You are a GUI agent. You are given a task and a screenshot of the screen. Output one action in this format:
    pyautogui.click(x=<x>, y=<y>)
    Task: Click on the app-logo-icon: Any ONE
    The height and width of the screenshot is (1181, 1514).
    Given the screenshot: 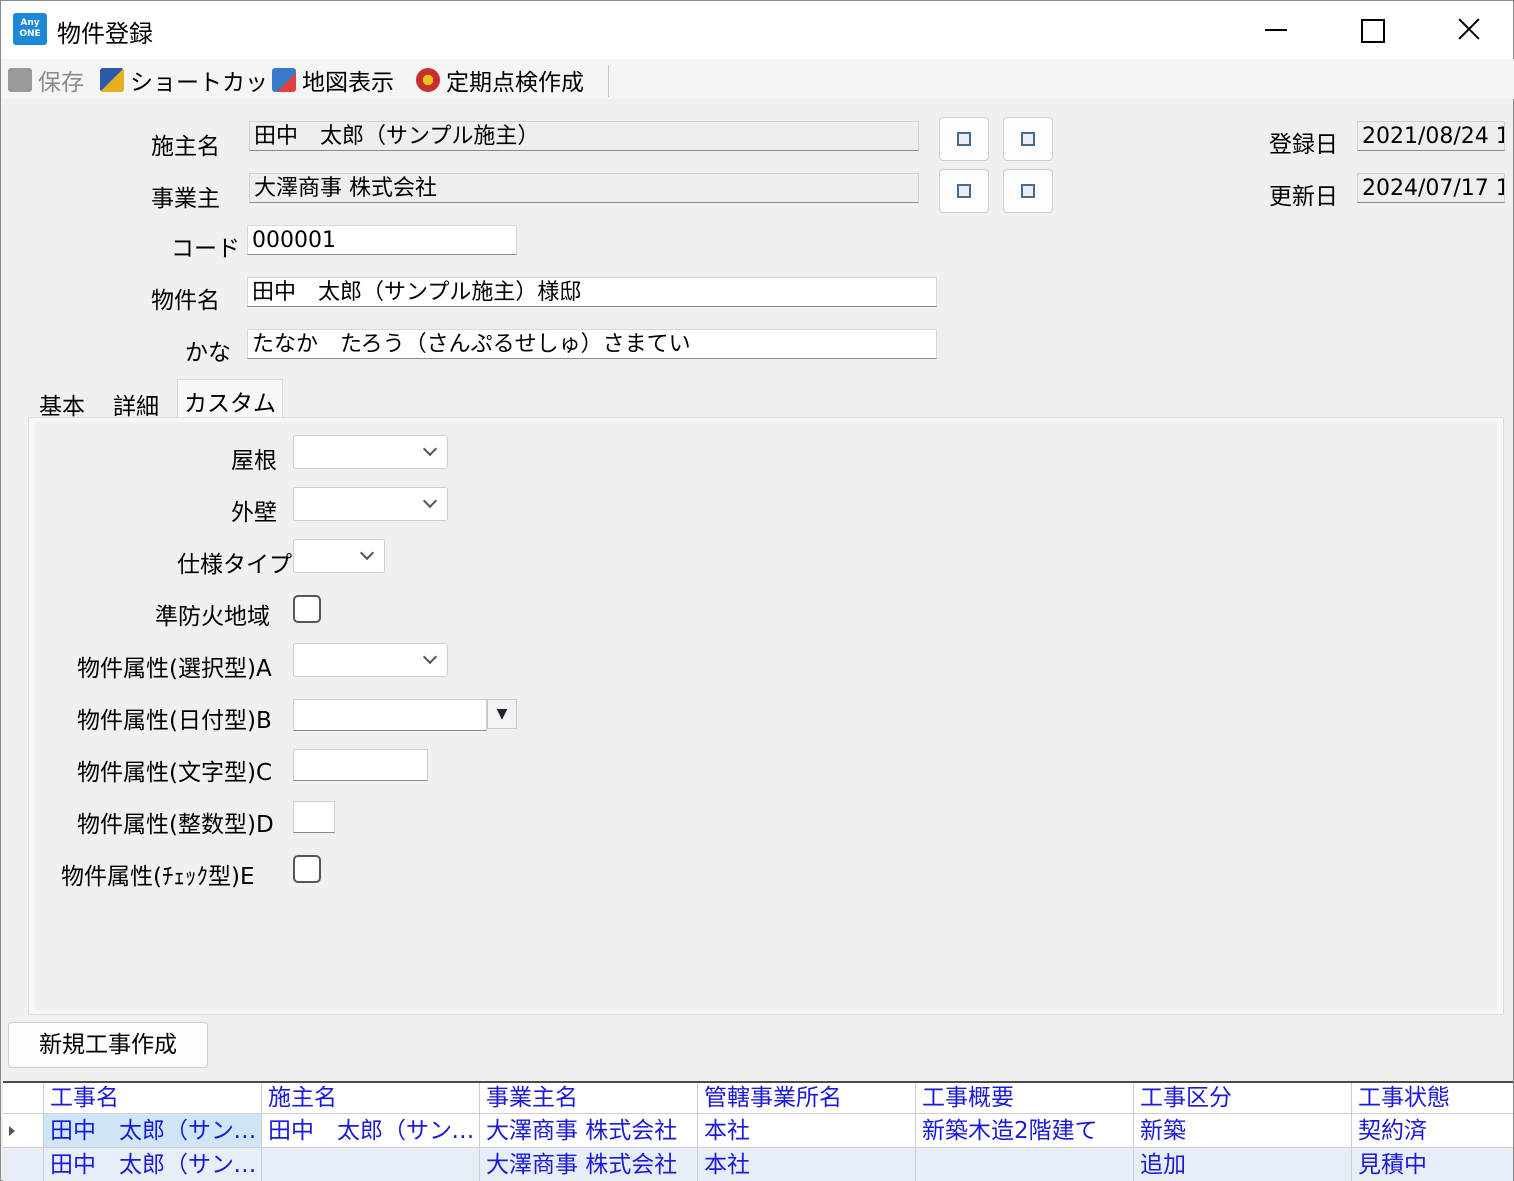 What is the action you would take?
    pyautogui.click(x=30, y=29)
    